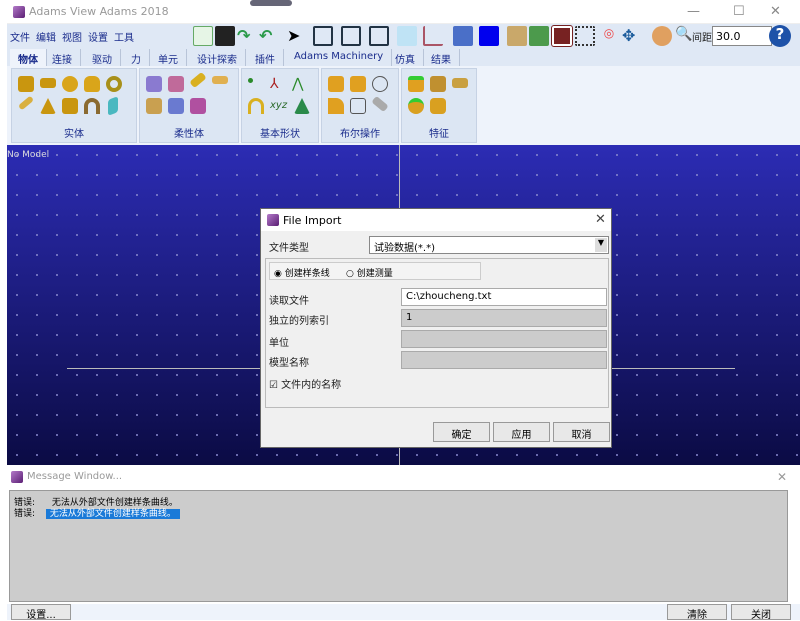 This screenshot has width=800, height=621. What do you see at coordinates (92, 84) in the screenshot?
I see `frustum-icon` at bounding box center [92, 84].